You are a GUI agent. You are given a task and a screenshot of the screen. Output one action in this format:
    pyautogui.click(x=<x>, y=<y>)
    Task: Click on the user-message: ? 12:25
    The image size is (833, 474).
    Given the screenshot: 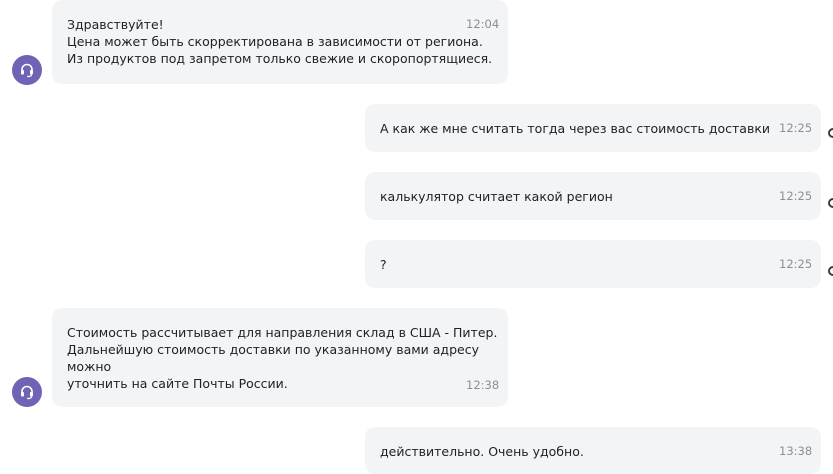 What is the action you would take?
    pyautogui.click(x=593, y=264)
    